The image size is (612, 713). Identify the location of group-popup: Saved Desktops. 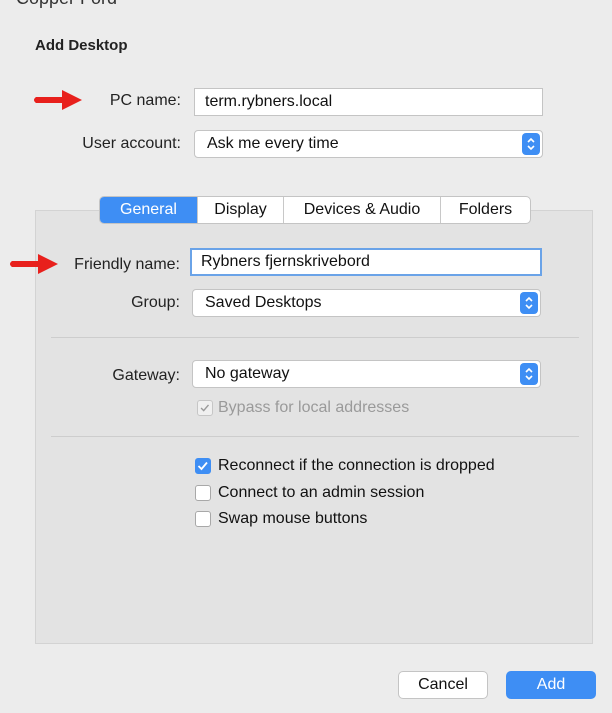
(366, 303).